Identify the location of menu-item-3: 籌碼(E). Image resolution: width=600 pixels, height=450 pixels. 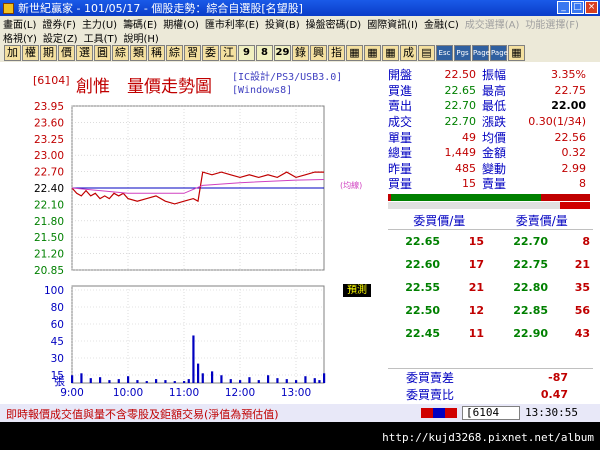
(140, 23).